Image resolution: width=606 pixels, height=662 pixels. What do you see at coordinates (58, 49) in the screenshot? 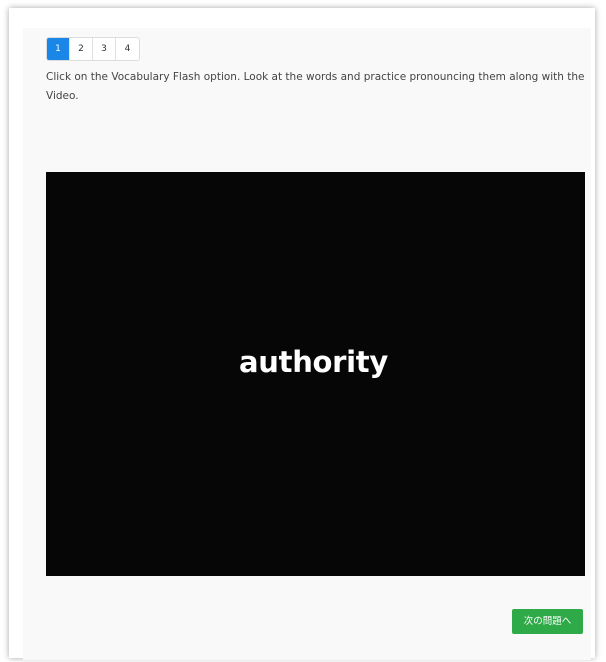
I see `page-button-1: 1` at bounding box center [58, 49].